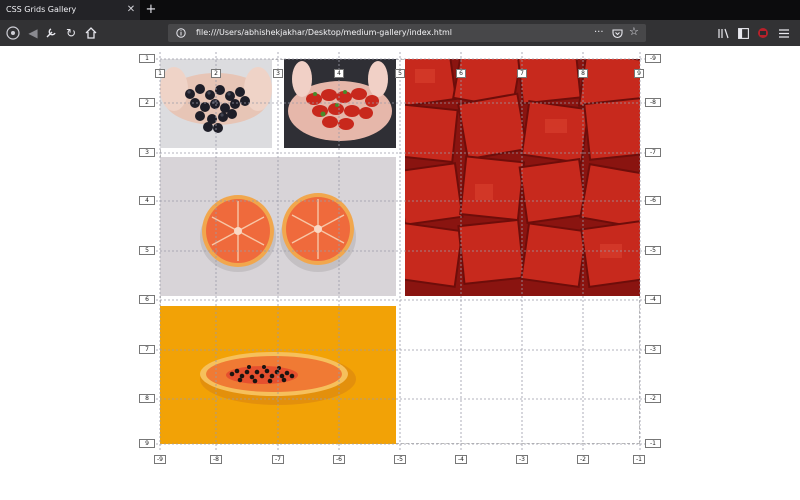 The width and height of the screenshot is (800, 500). What do you see at coordinates (339, 459) in the screenshot?
I see `grid-line-number-bottom: -6` at bounding box center [339, 459].